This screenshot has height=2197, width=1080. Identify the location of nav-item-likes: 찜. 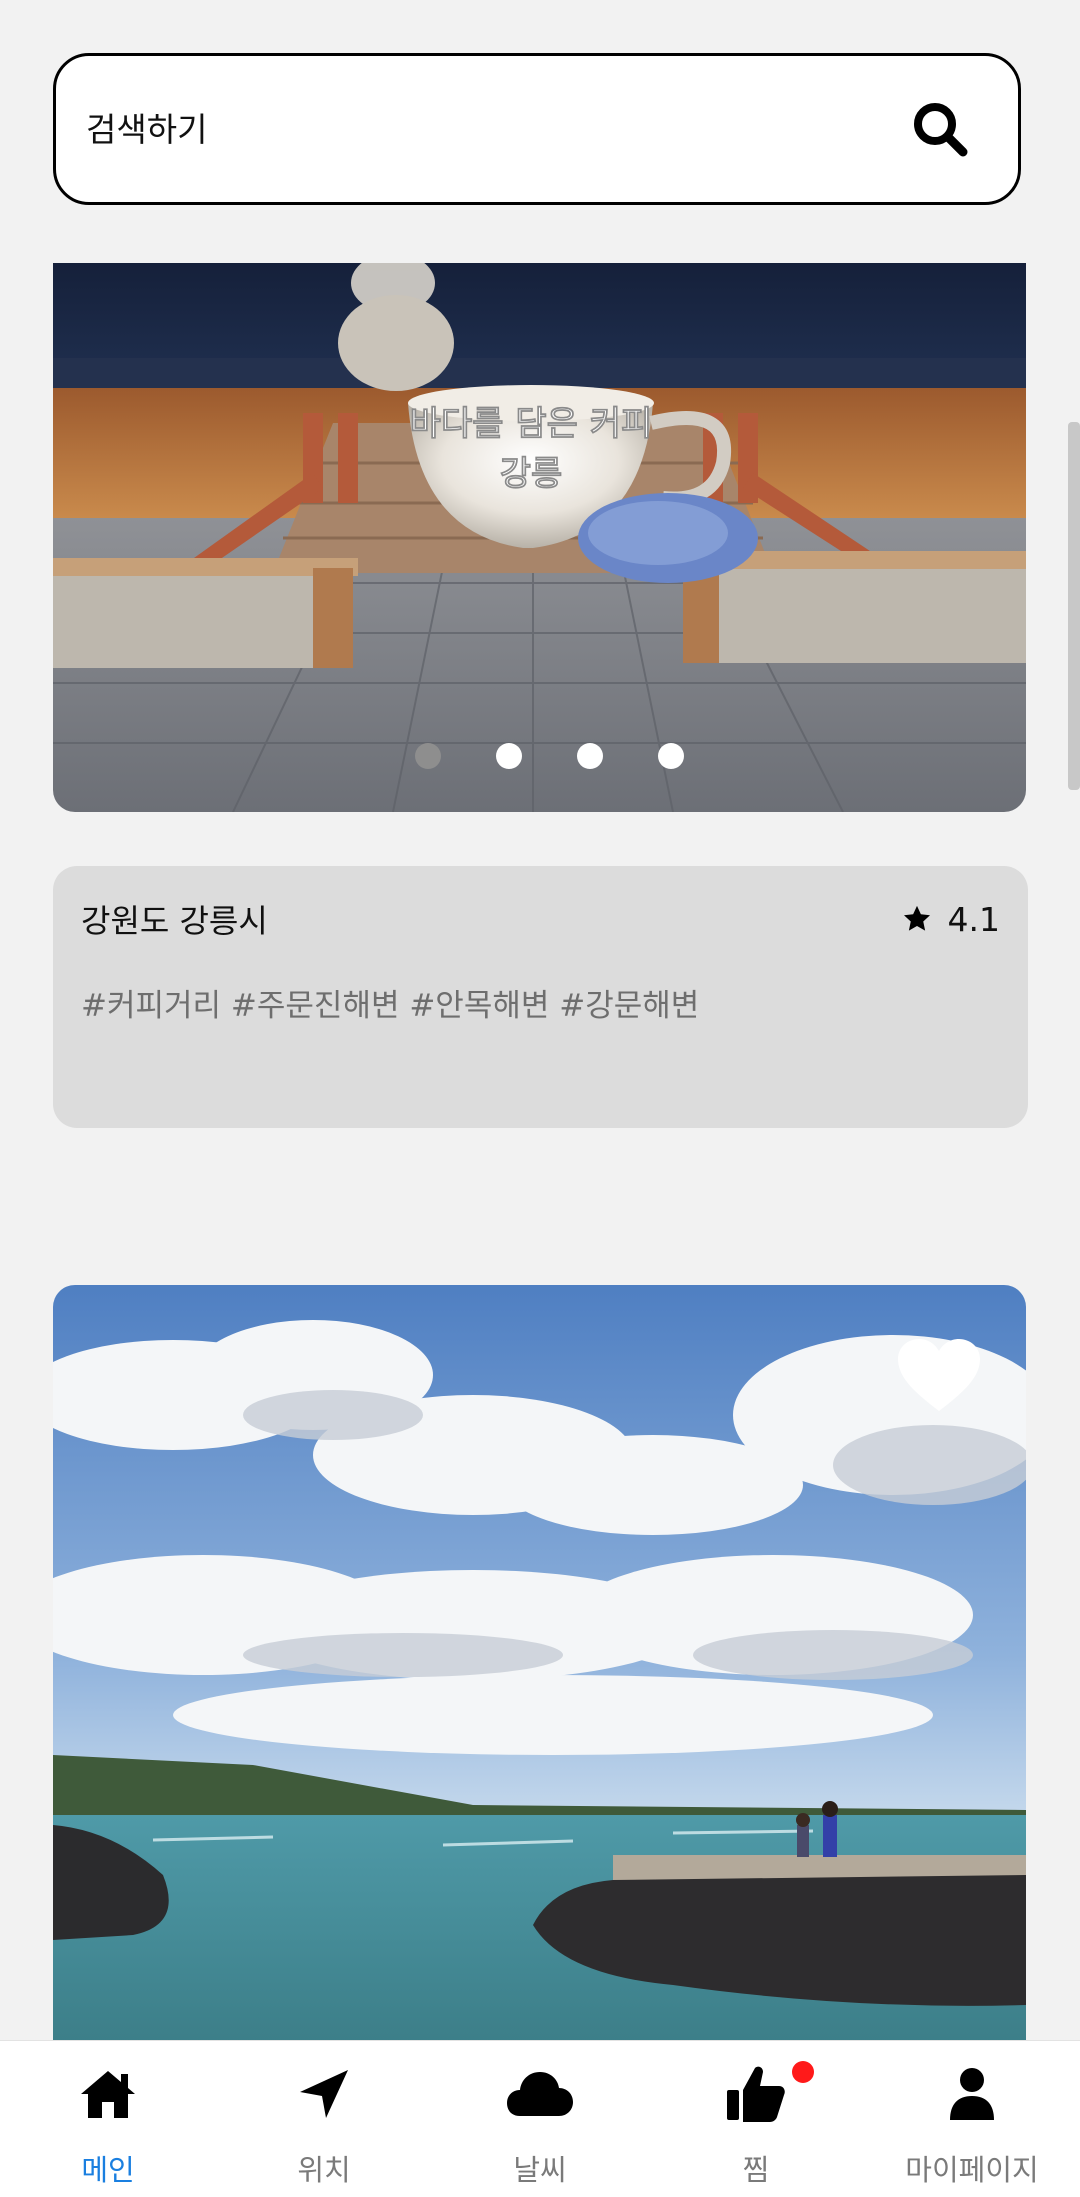
(756, 2119).